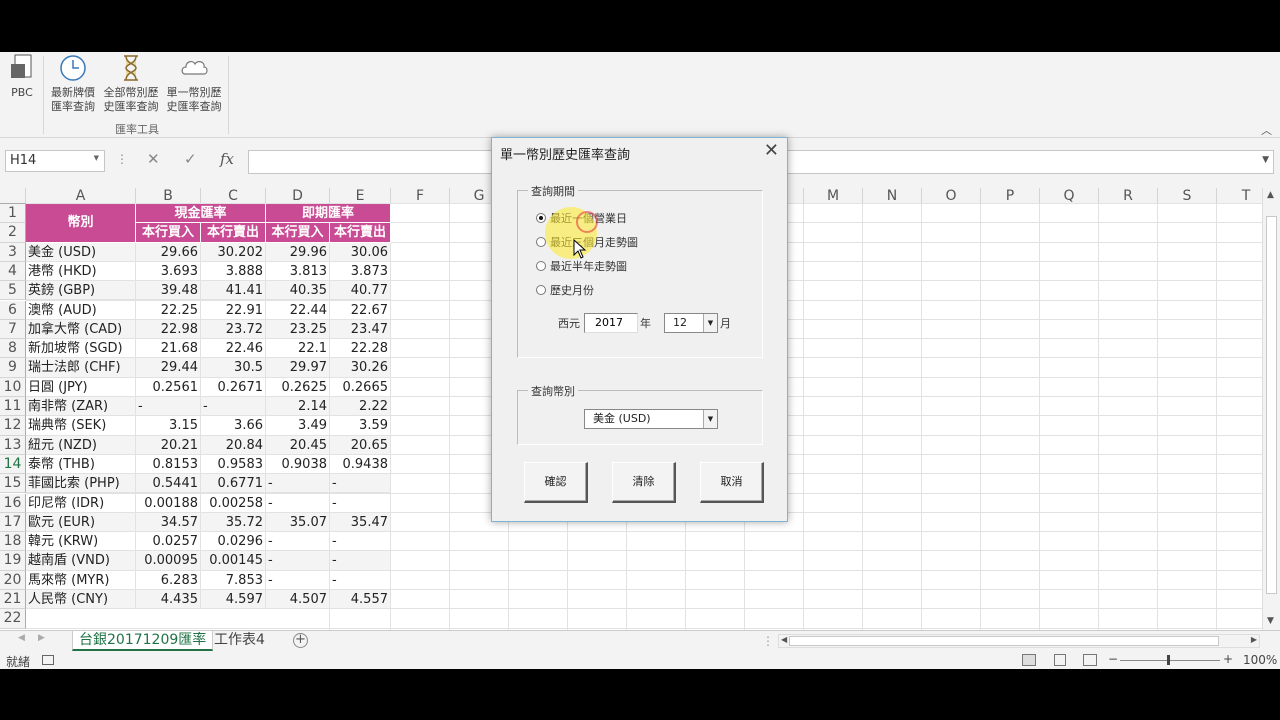 This screenshot has height=720, width=1280. What do you see at coordinates (233, 349) in the screenshot?
I see `table-cell: 22.46` at bounding box center [233, 349].